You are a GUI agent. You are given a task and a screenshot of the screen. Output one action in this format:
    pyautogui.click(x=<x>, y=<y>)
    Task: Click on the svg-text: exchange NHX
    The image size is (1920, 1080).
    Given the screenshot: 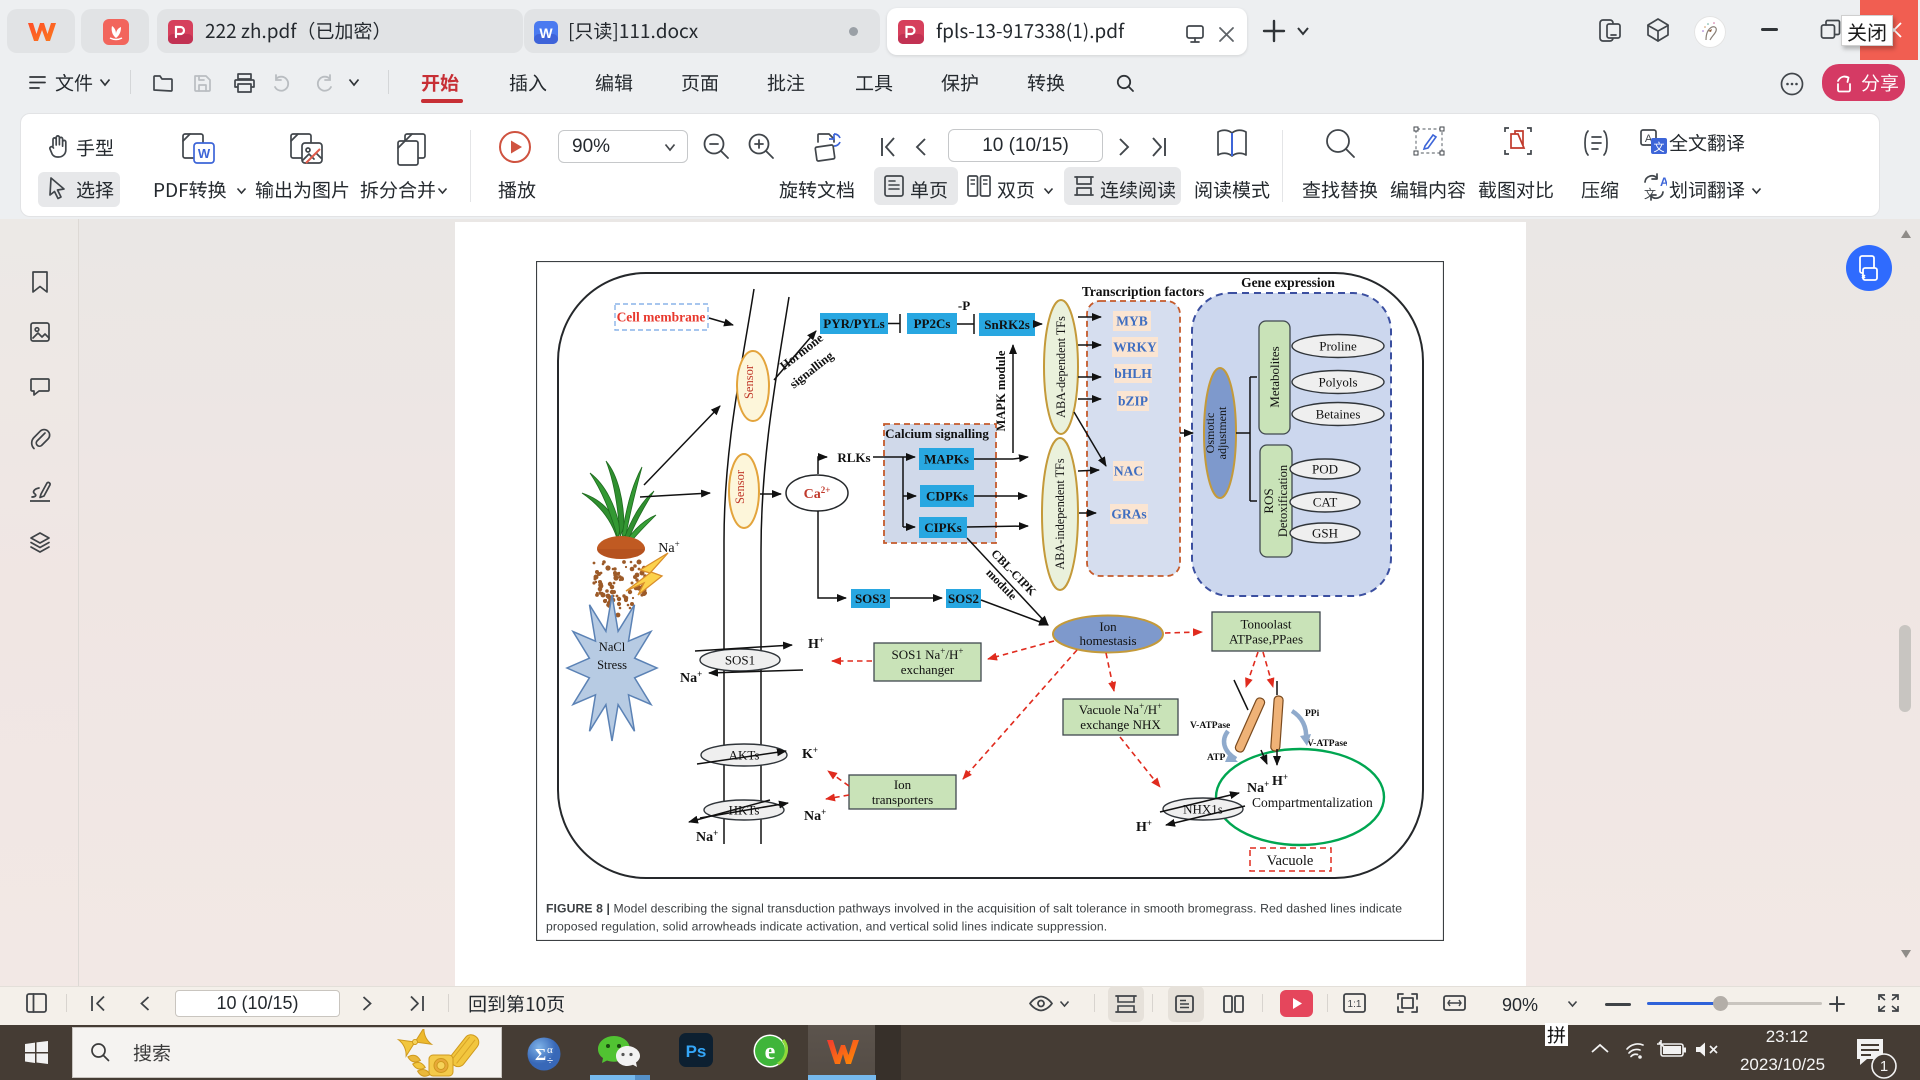 What is the action you would take?
    pyautogui.click(x=1120, y=724)
    